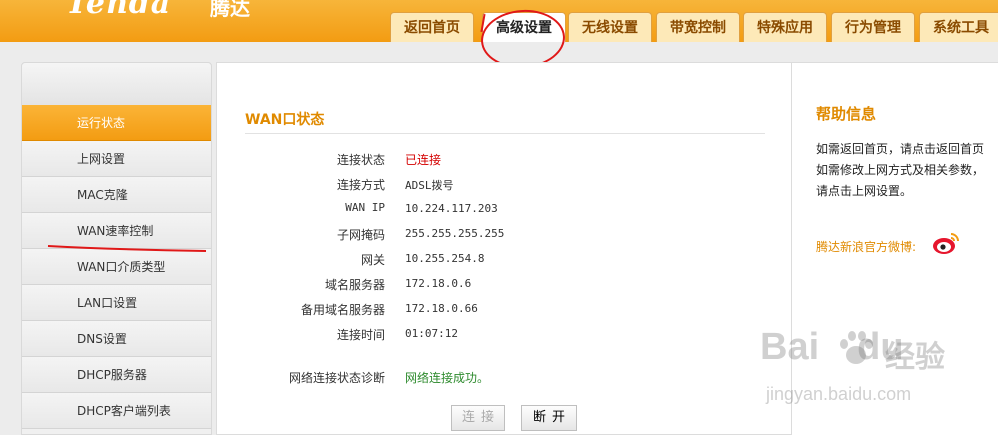 This screenshot has height=435, width=998. I want to click on weibo-icon, so click(946, 243).